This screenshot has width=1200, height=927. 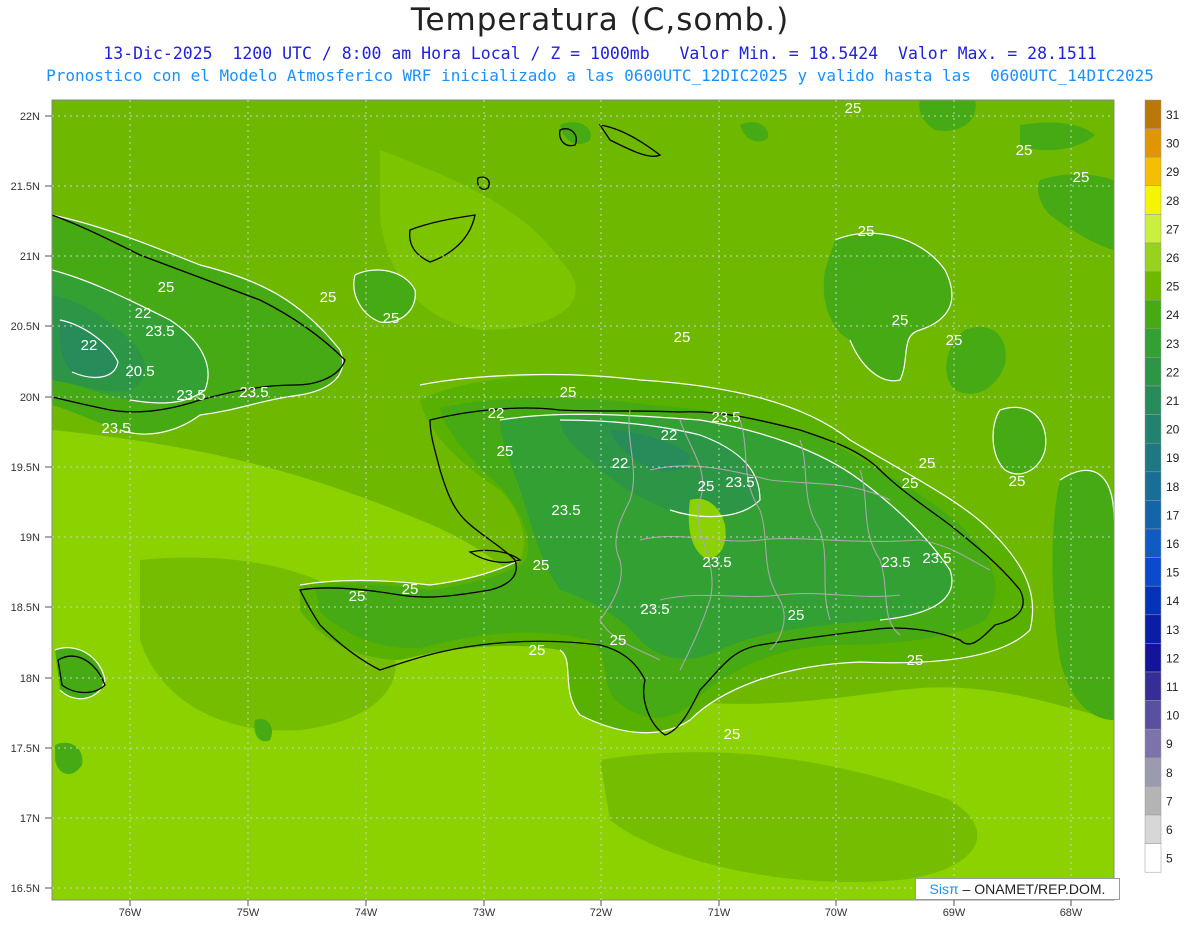 I want to click on lon-tick-label: 72W, so click(x=601, y=913).